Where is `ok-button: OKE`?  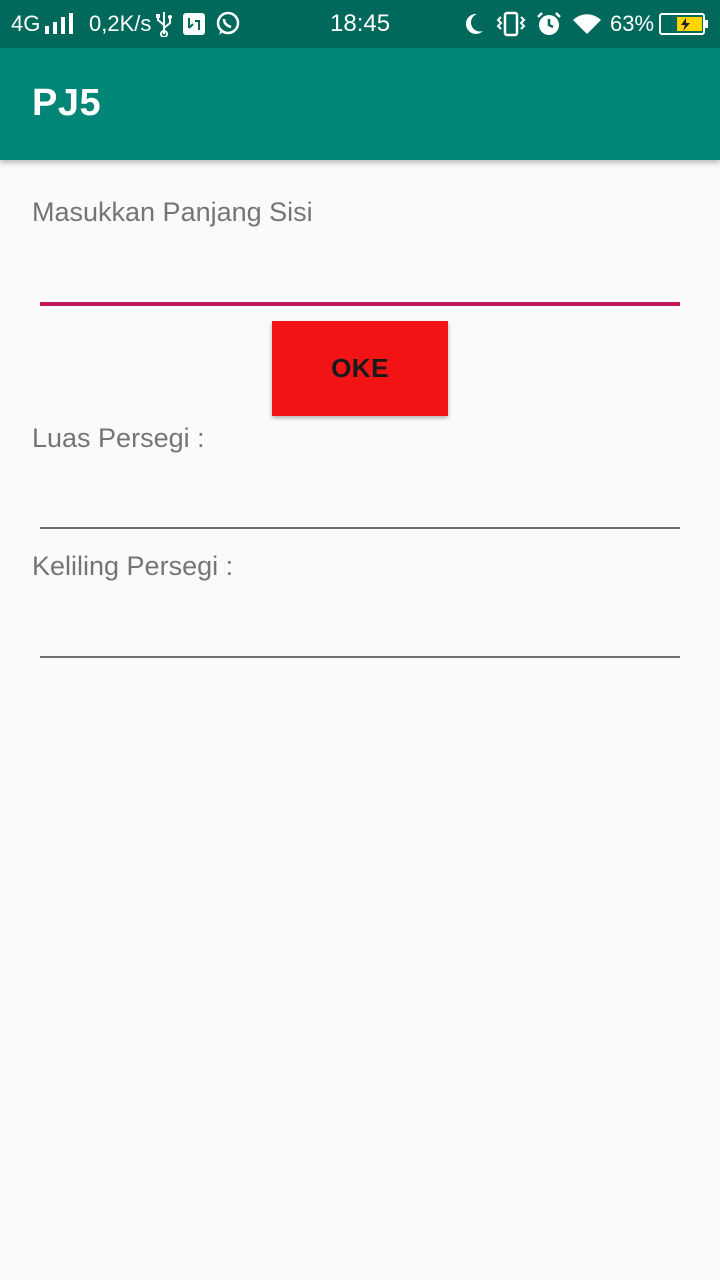
ok-button: OKE is located at coordinates (360, 368).